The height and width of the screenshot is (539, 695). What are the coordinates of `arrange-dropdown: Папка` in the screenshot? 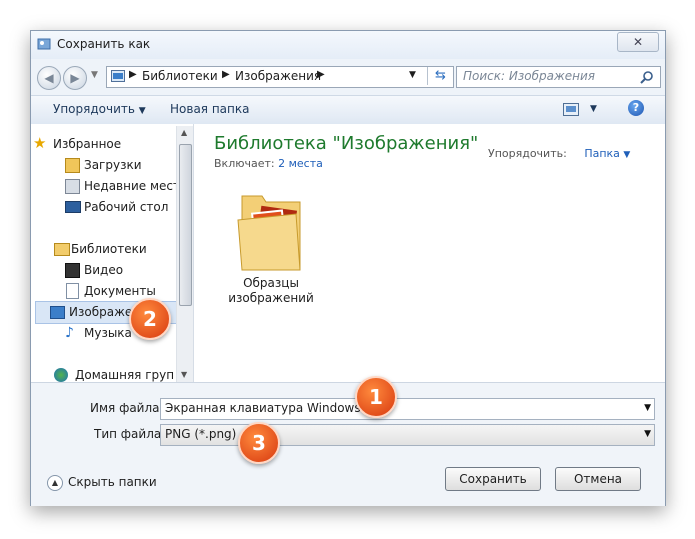 It's located at (602, 153).